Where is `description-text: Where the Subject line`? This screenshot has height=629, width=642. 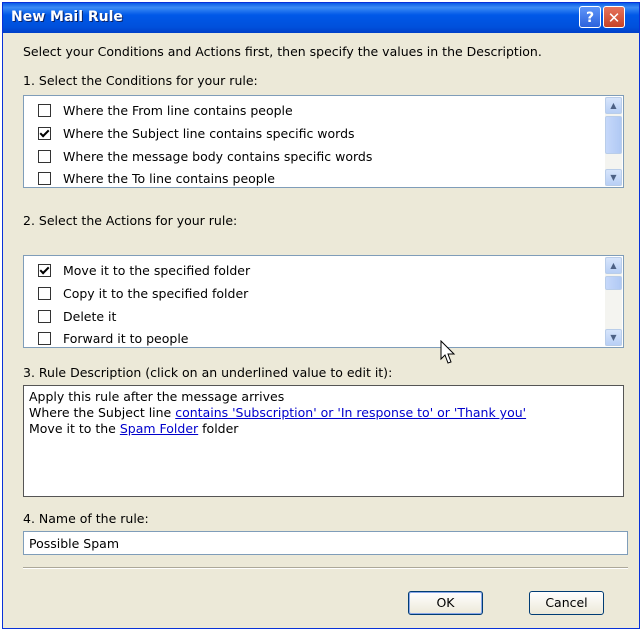 description-text: Where the Subject line is located at coordinates (102, 412).